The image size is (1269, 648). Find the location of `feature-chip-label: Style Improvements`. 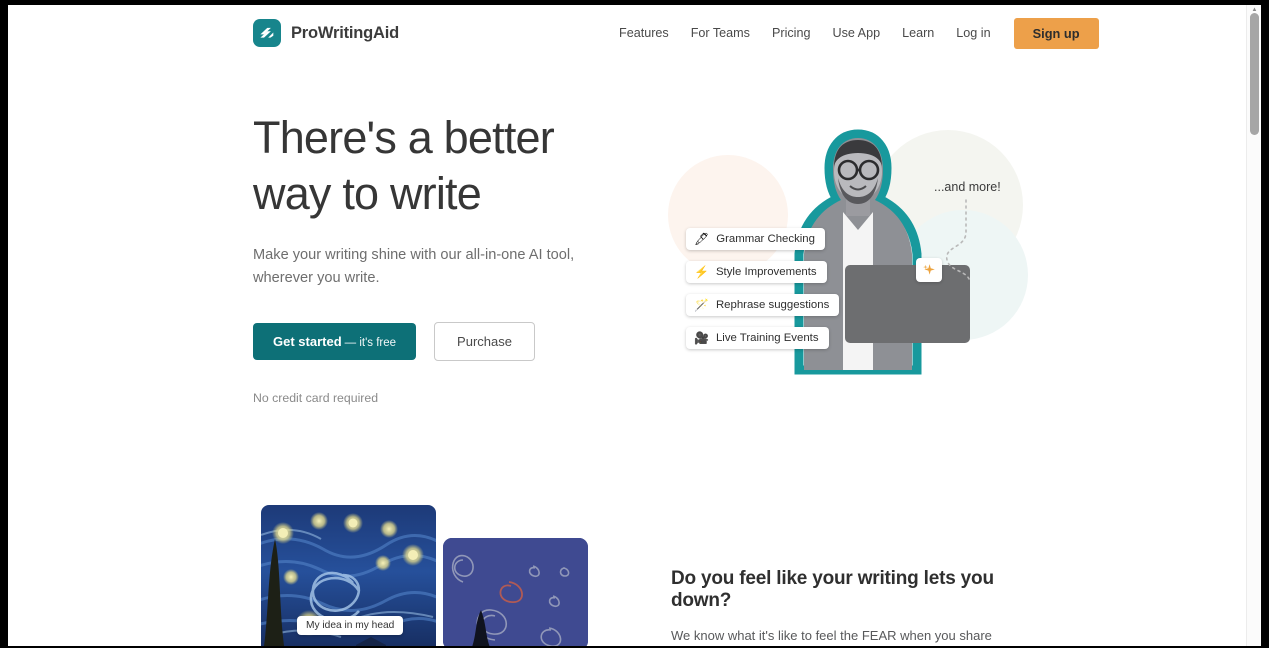

feature-chip-label: Style Improvements is located at coordinates (766, 272).